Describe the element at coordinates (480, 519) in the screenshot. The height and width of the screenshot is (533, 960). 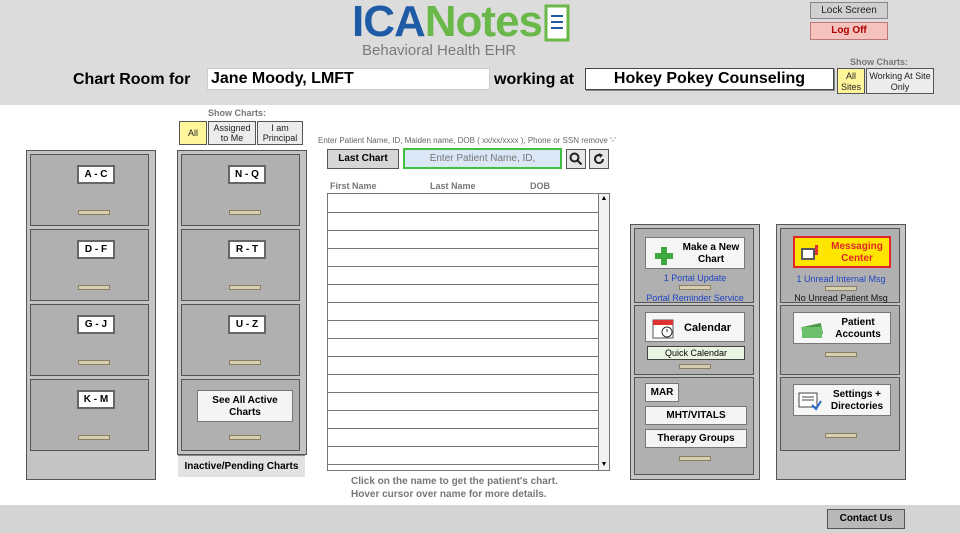
I see `footer-bar` at that location.